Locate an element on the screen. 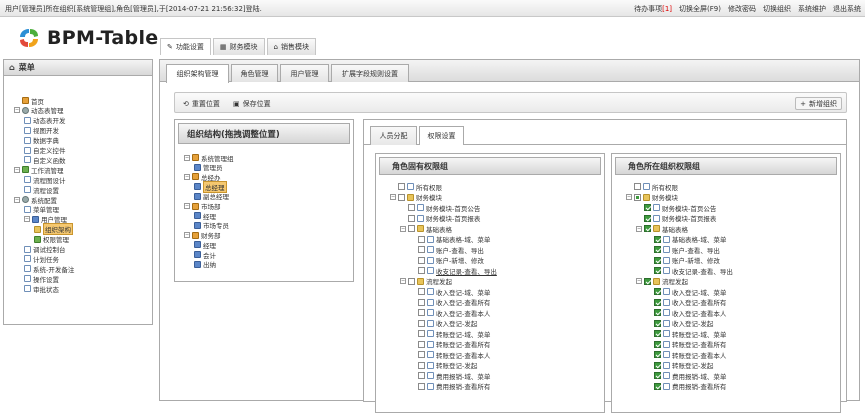  sidebar-item: 系统-开发备注 is located at coordinates (49, 269).